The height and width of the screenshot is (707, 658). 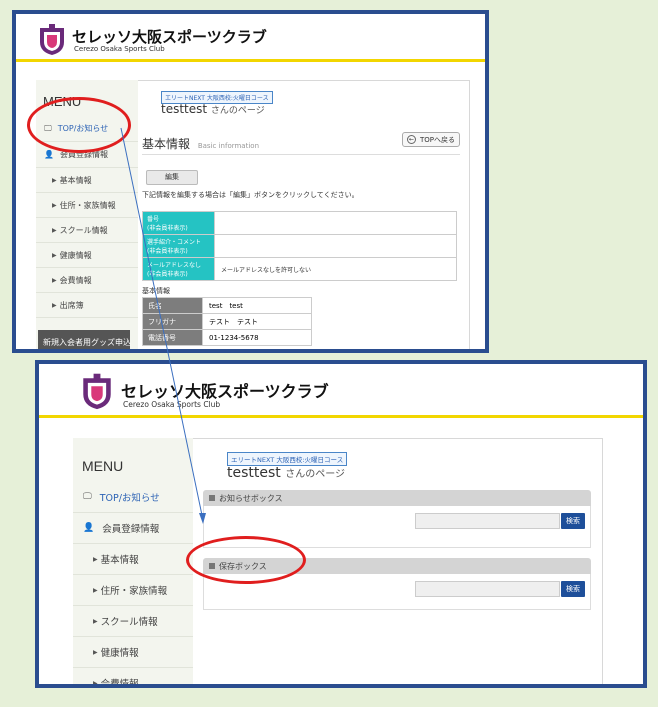 What do you see at coordinates (397, 566) in the screenshot?
I see `save-box-header: 保存ボックス` at bounding box center [397, 566].